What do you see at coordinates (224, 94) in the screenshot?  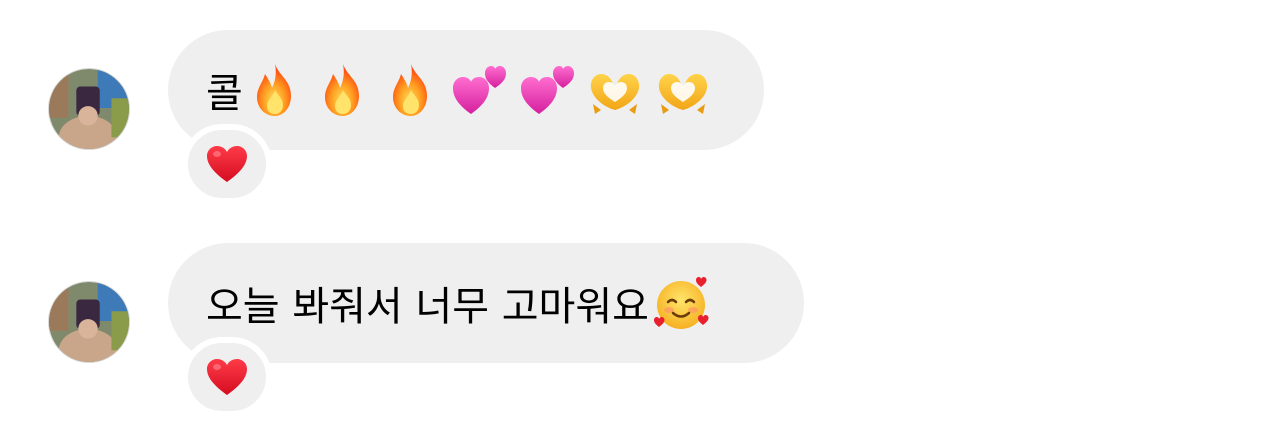 I see `message-text: 콜` at bounding box center [224, 94].